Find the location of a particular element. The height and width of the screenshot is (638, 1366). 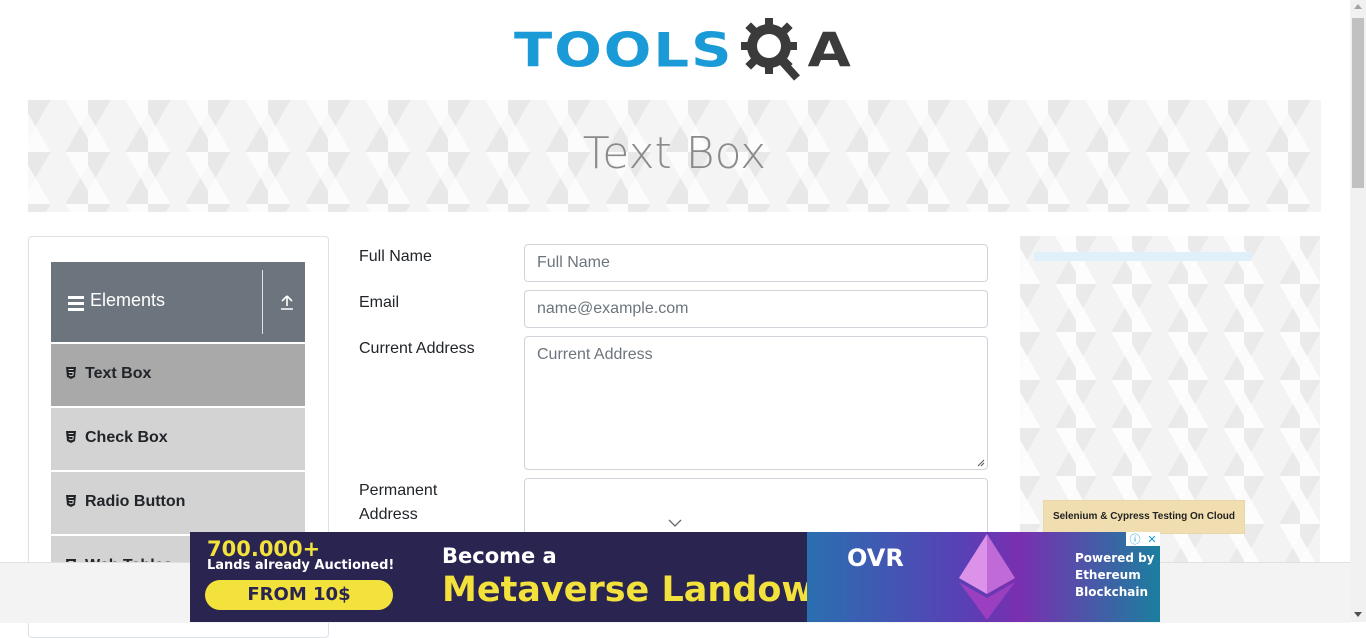

ad-right-block: OVR Powered by Ethereum Blockchain is located at coordinates (983, 577).